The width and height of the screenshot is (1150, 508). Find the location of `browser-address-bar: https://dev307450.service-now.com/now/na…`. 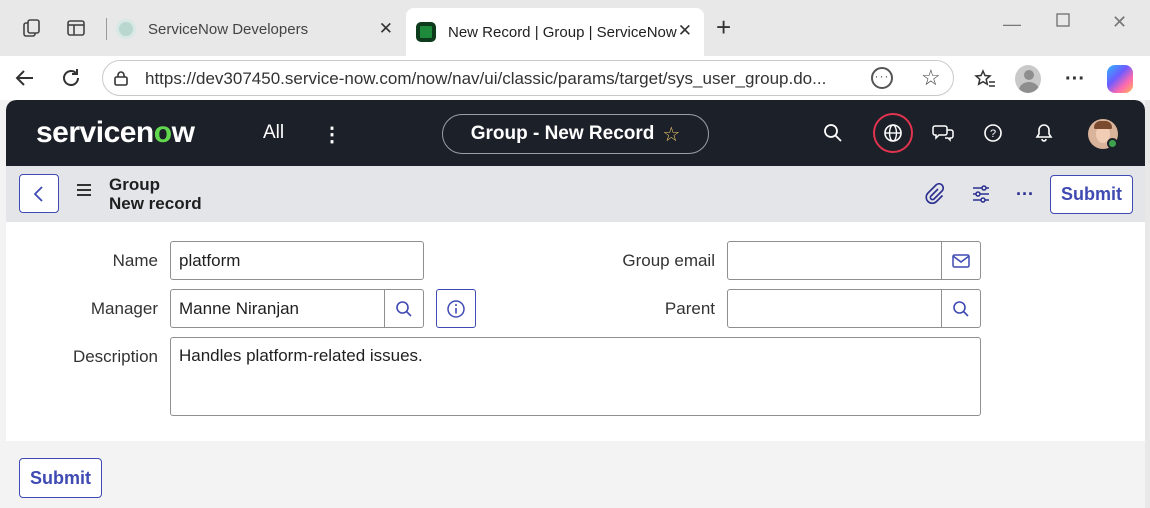

browser-address-bar: https://dev307450.service-now.com/now/na… is located at coordinates (575, 78).